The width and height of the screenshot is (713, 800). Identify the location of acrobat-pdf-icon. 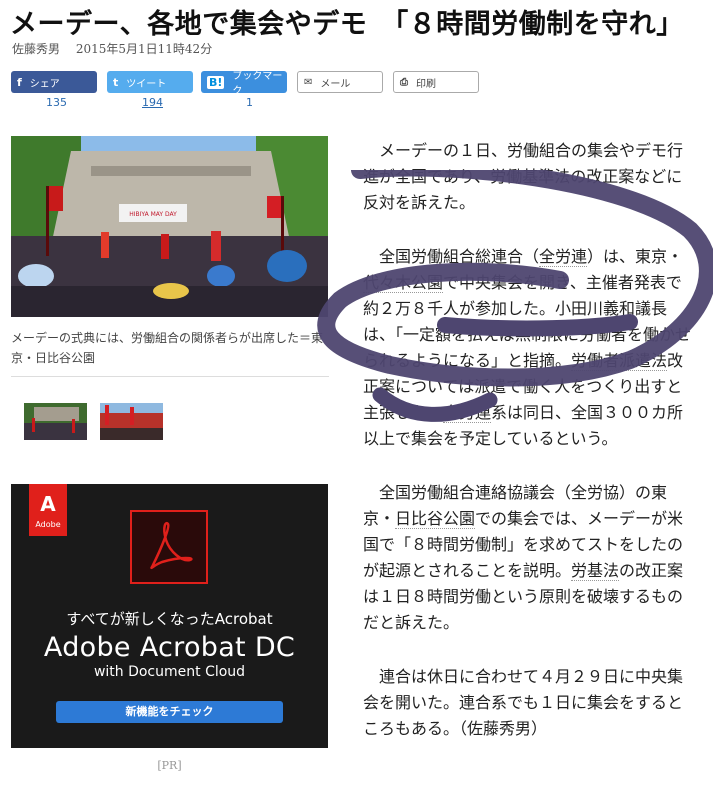
(169, 547).